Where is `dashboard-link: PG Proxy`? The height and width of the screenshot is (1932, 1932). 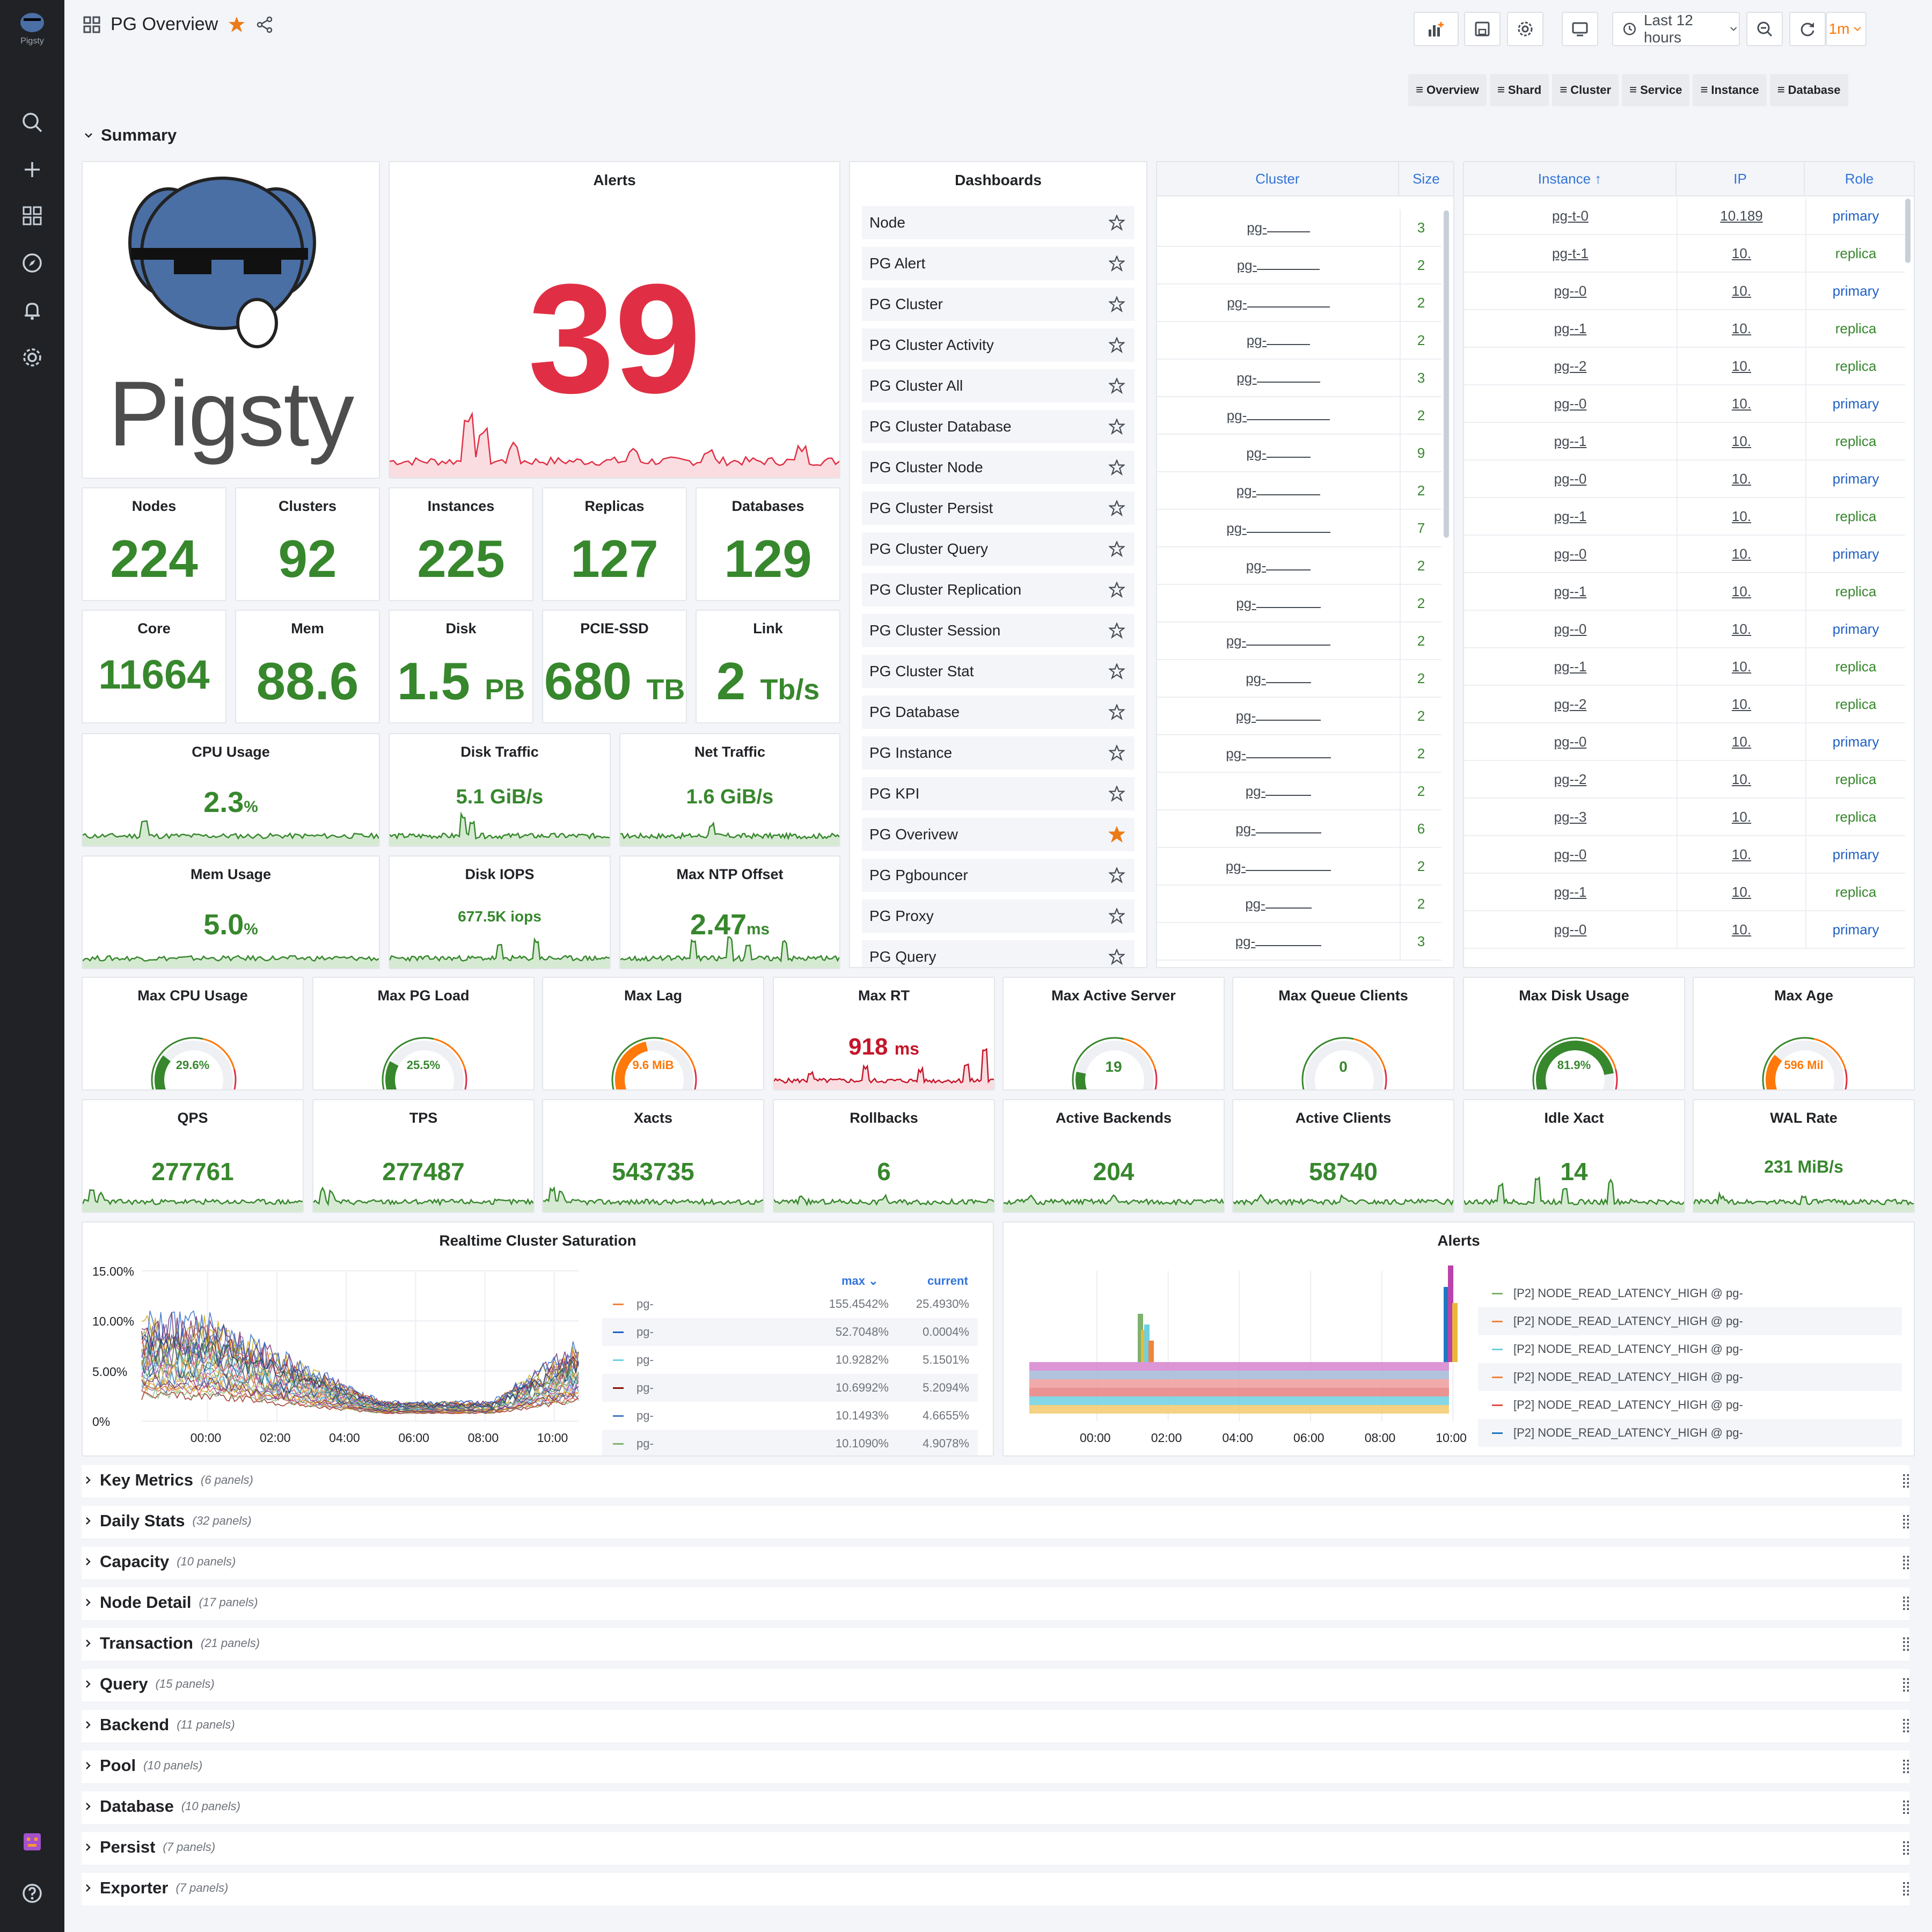 dashboard-link: PG Proxy is located at coordinates (998, 916).